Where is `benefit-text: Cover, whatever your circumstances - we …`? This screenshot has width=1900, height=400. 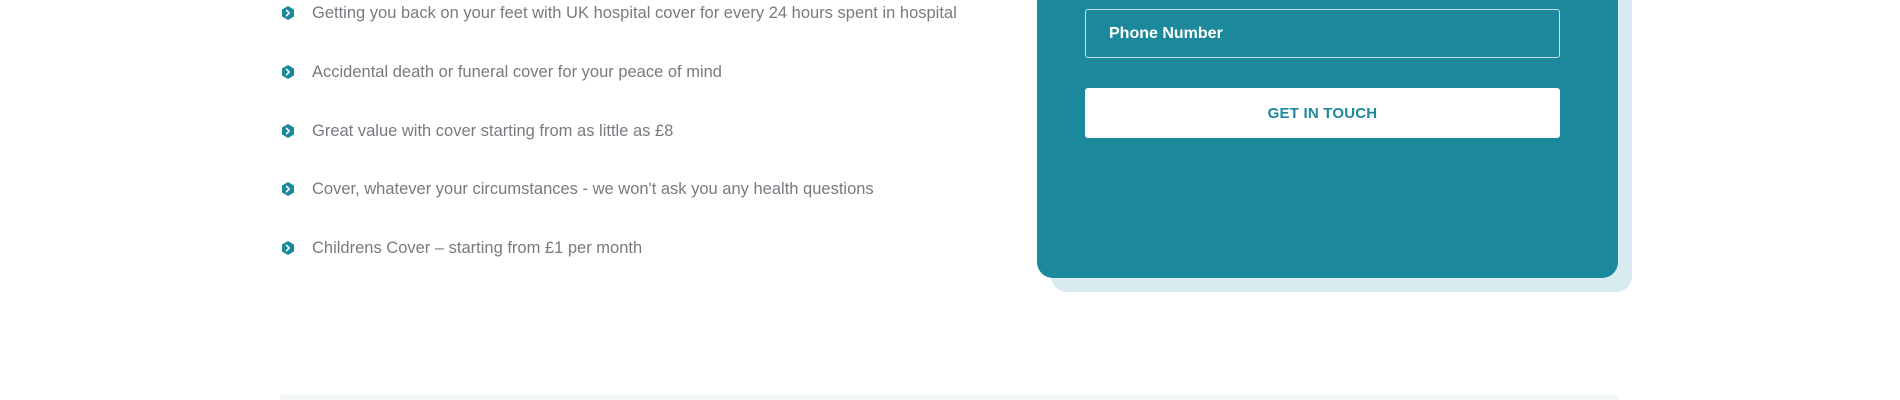 benefit-text: Cover, whatever your circumstances - we … is located at coordinates (593, 189).